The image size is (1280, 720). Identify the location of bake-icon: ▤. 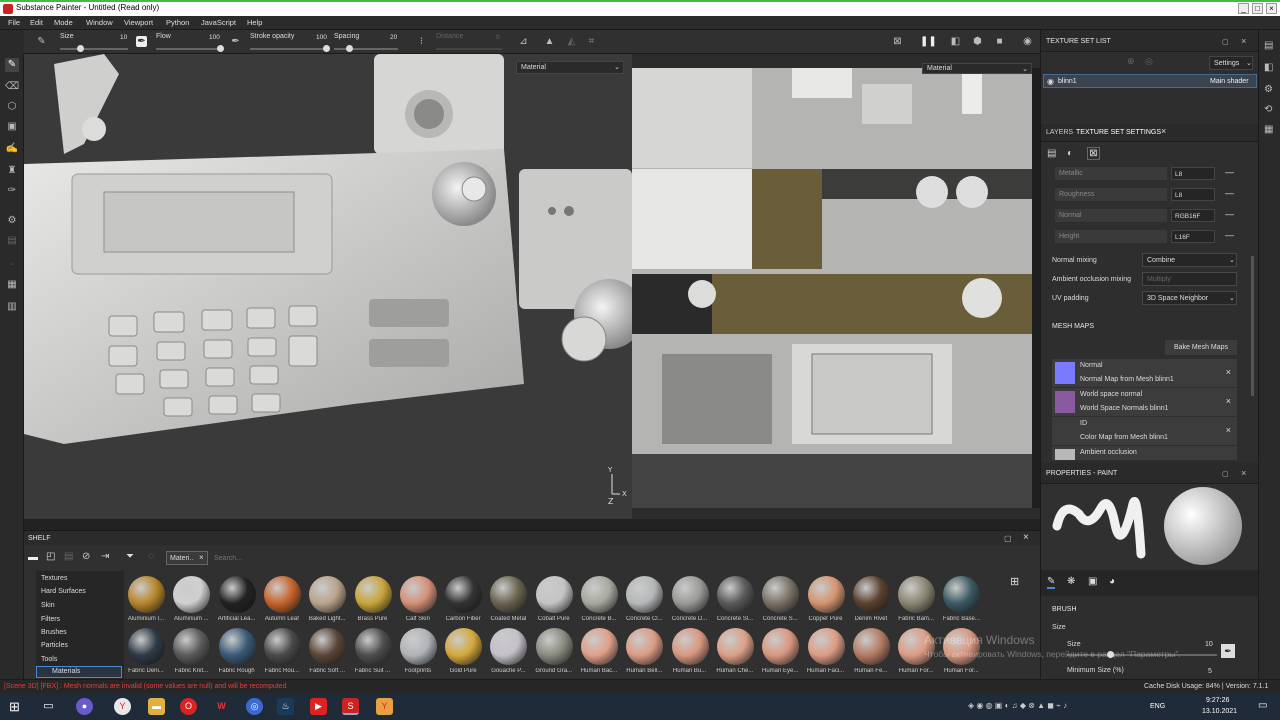
(12, 241).